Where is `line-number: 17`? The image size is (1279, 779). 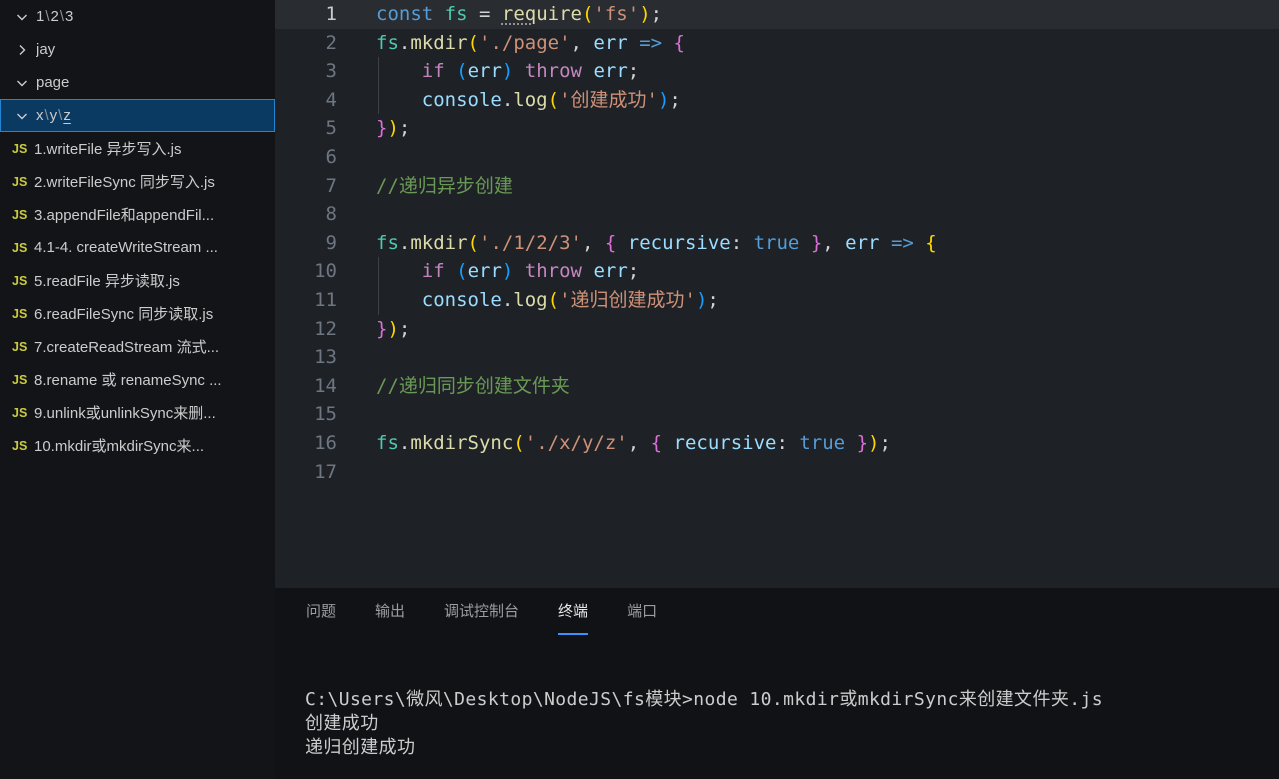
line-number: 17 is located at coordinates (325, 471).